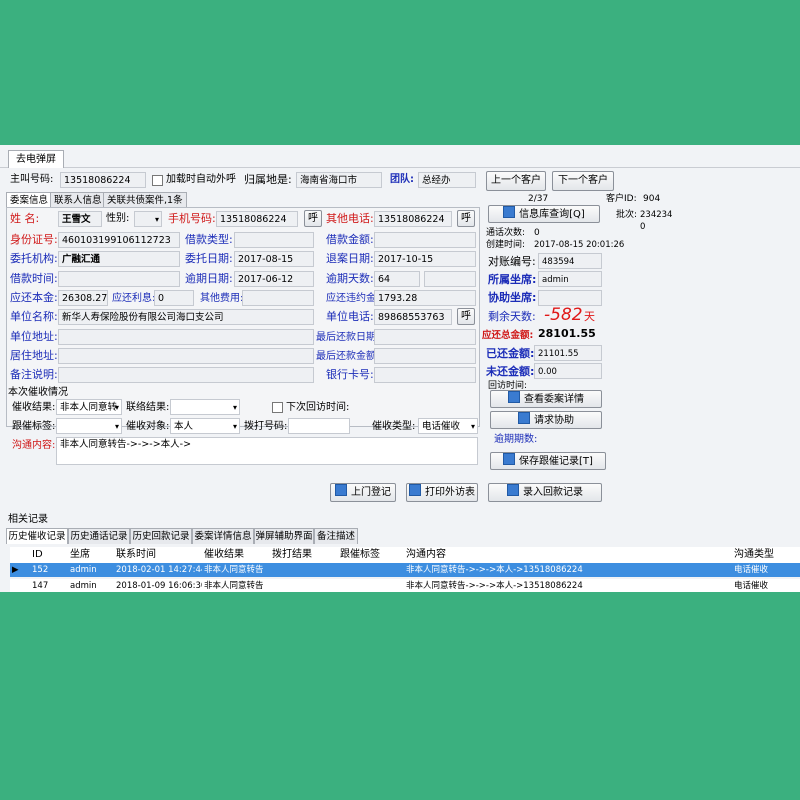 This screenshot has height=800, width=800. I want to click on entrust-date-field: 2017-08-15, so click(274, 259).